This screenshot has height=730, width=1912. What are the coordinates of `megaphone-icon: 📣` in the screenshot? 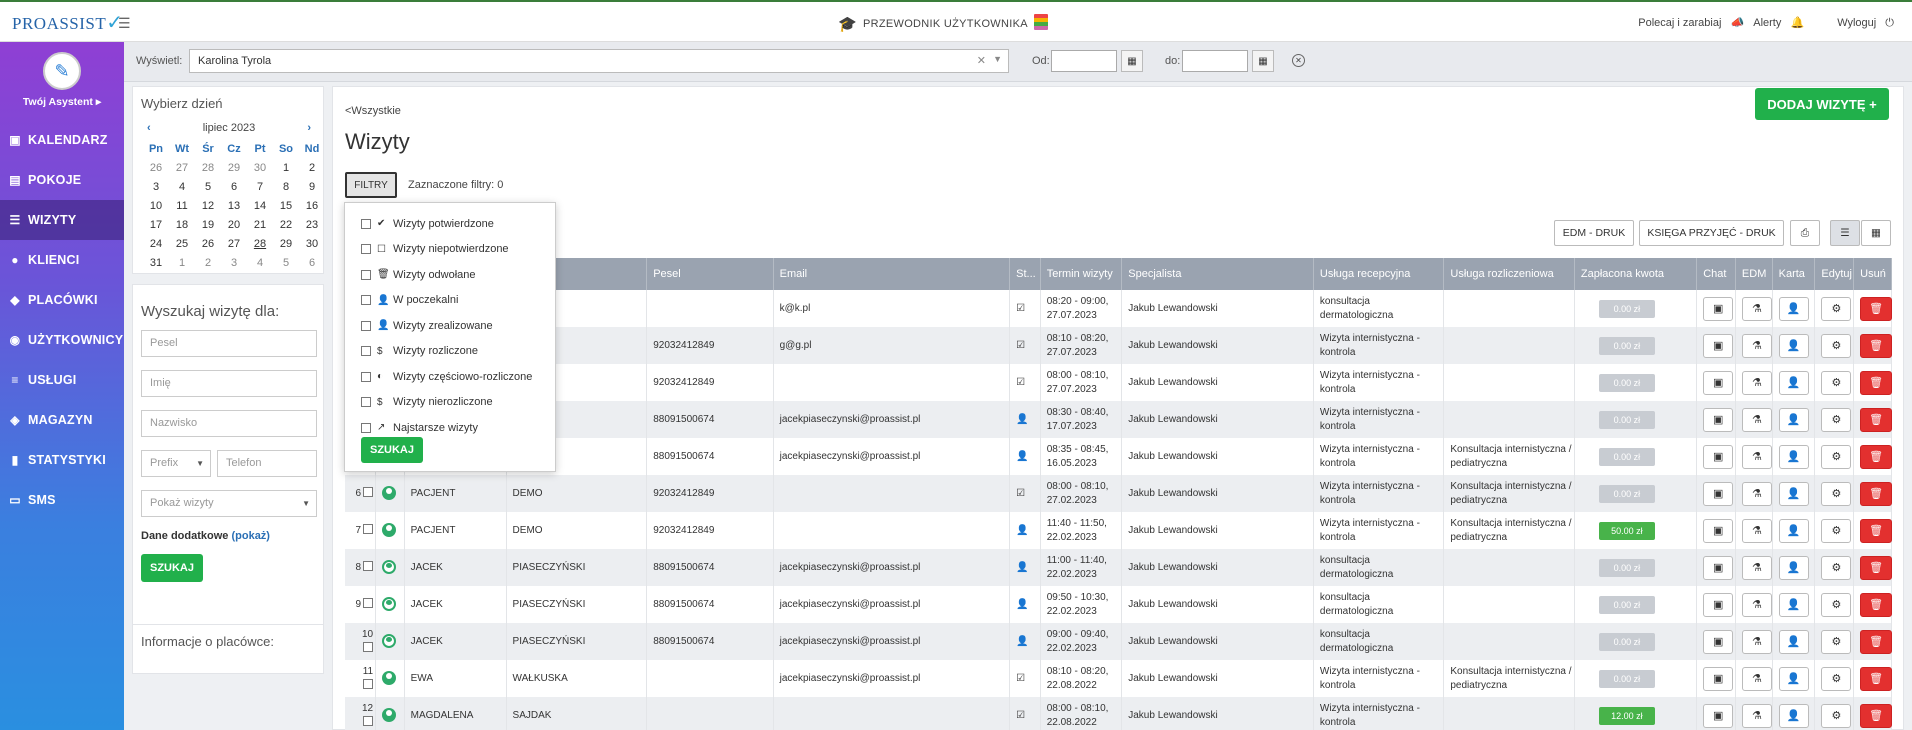 It's located at (1737, 23).